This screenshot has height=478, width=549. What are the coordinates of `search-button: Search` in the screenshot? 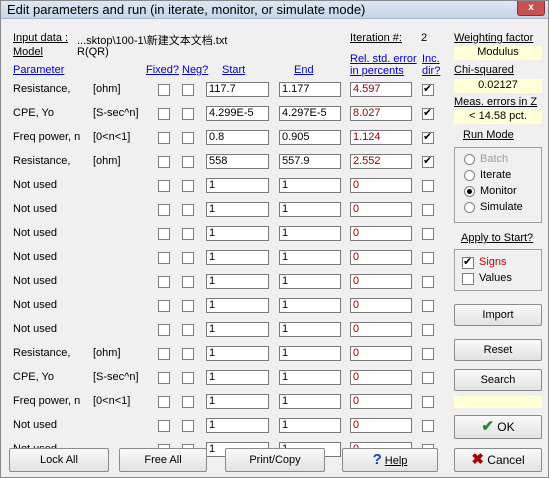 It's located at (498, 380).